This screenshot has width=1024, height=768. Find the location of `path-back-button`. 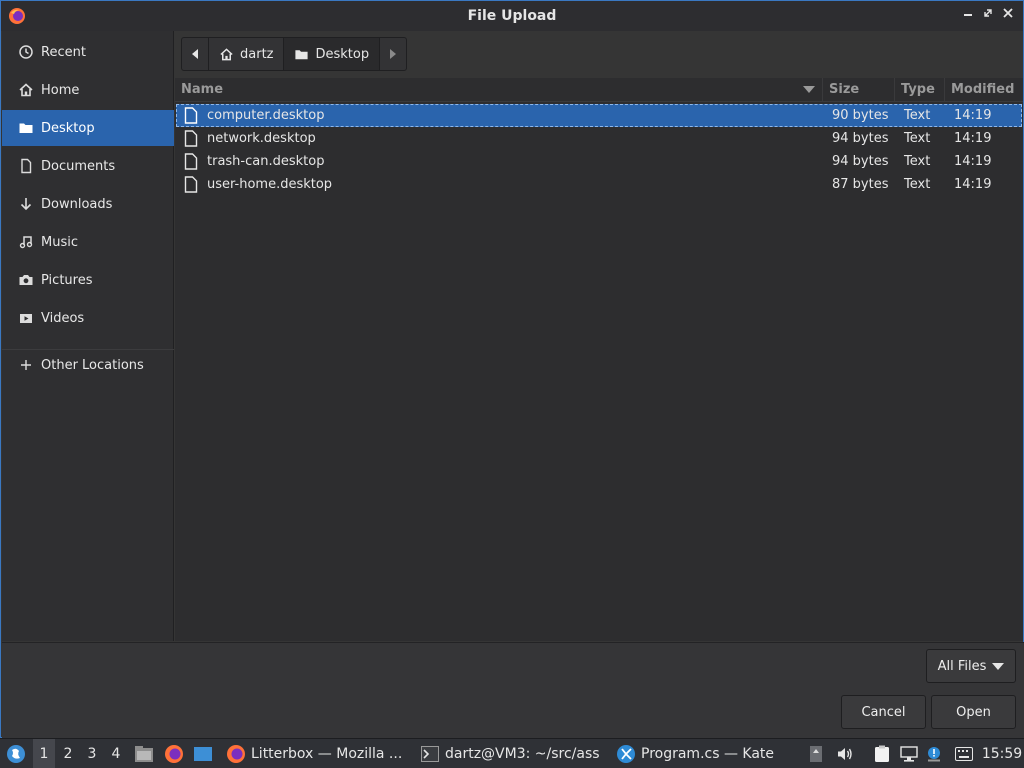

path-back-button is located at coordinates (195, 54).